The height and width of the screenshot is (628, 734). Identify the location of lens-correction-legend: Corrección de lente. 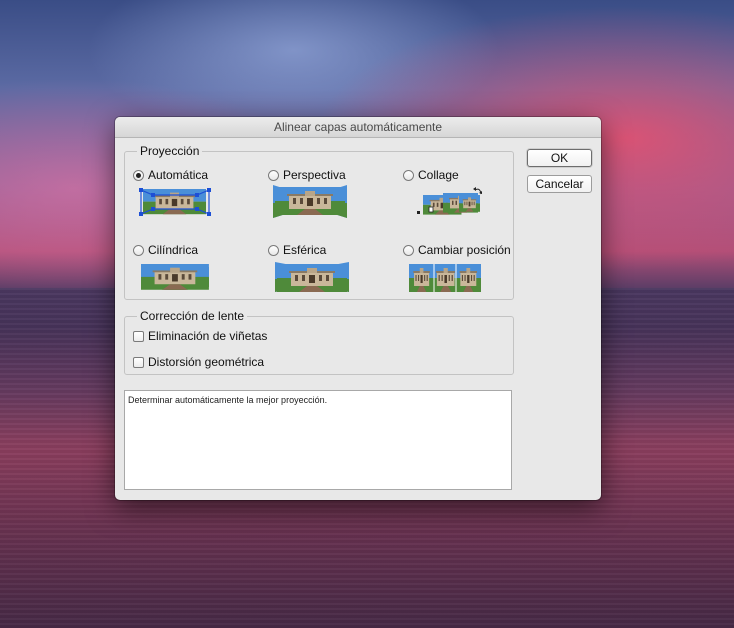
(192, 316).